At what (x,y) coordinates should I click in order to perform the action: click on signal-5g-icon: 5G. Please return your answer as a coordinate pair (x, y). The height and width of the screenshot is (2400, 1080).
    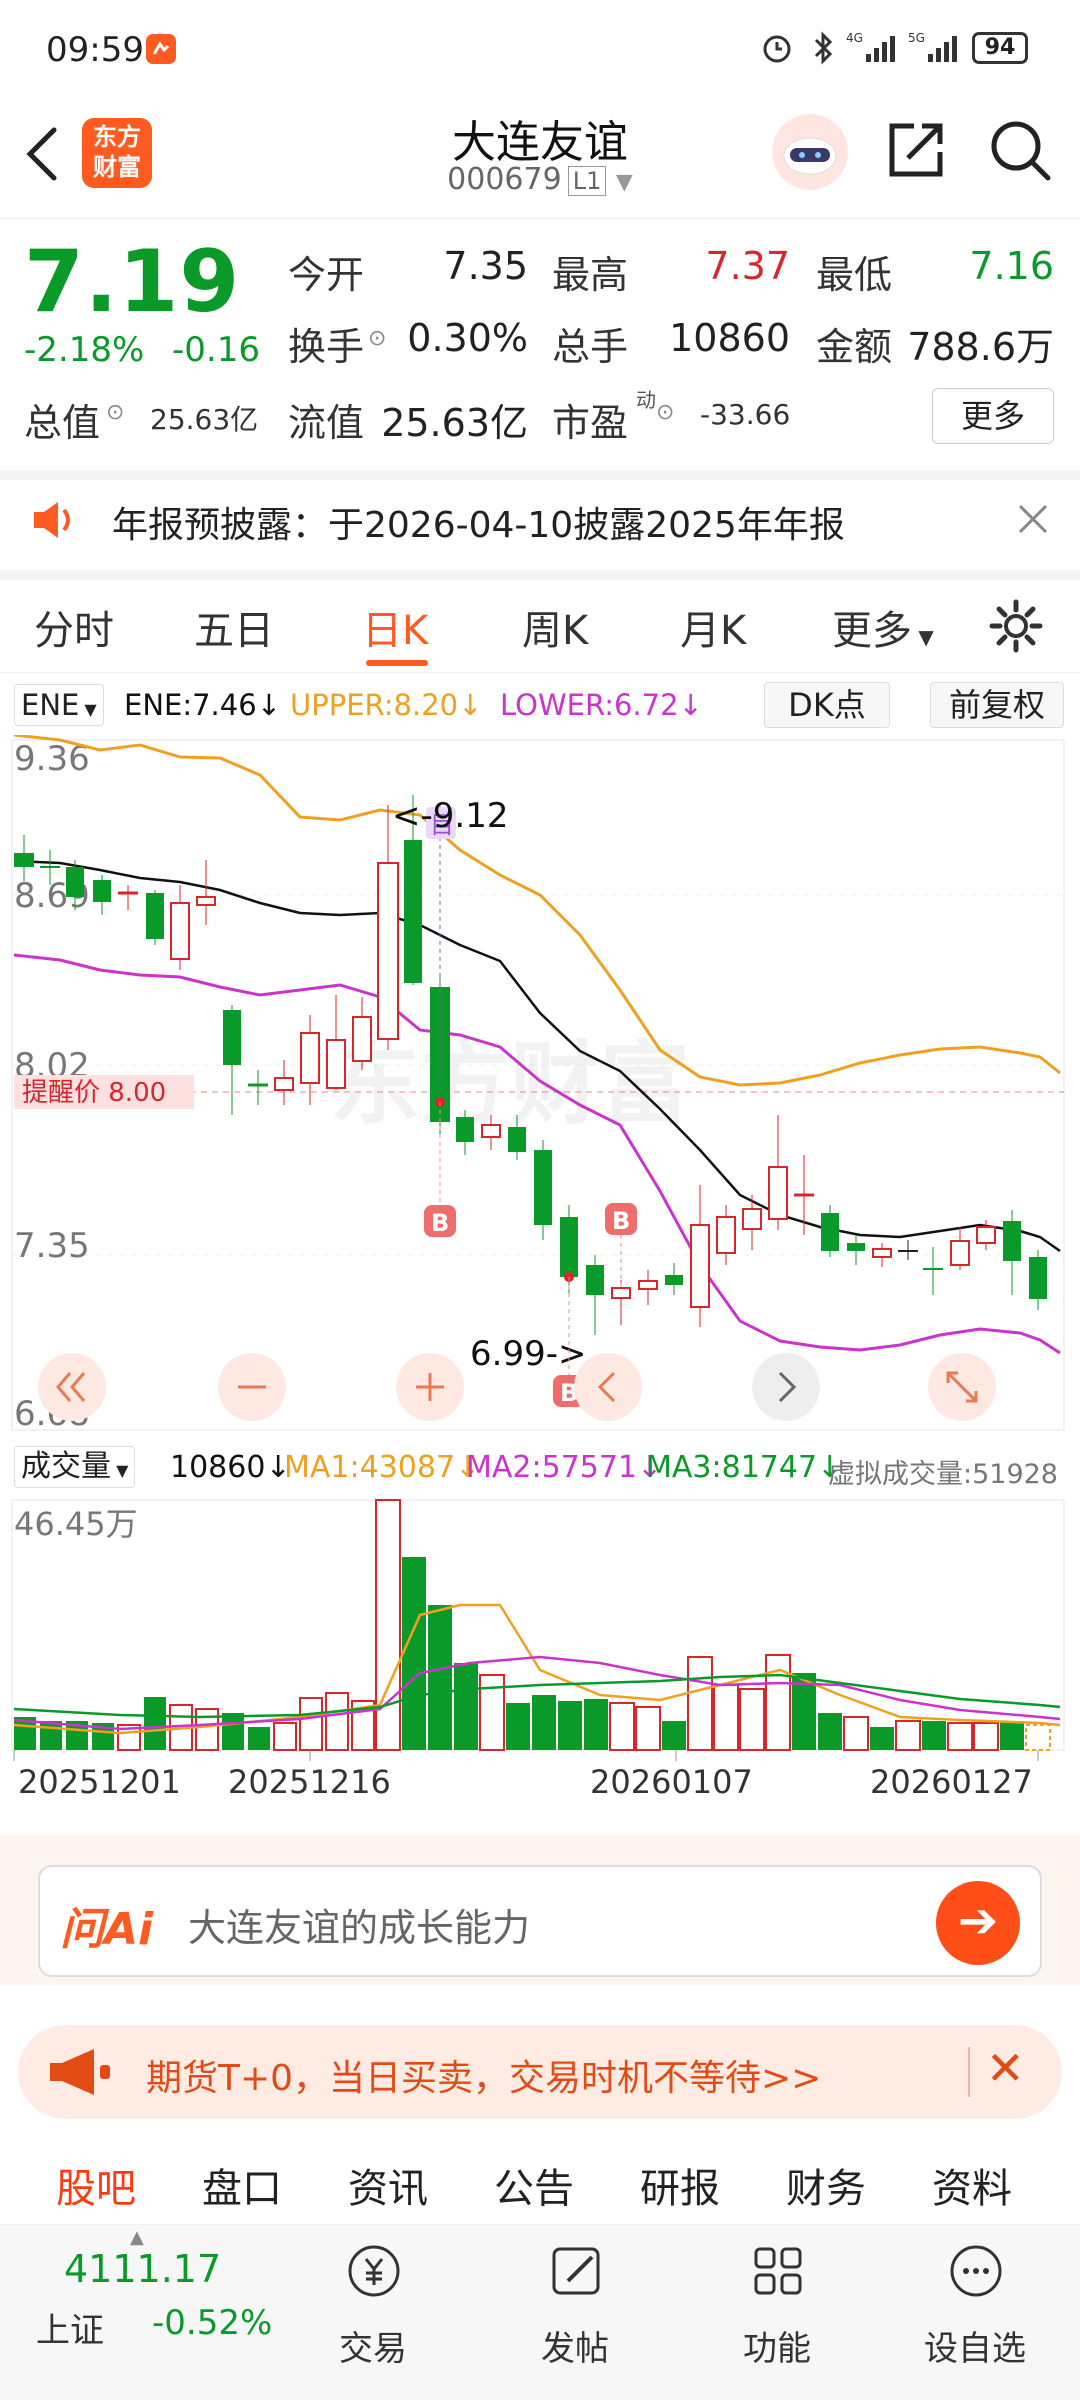
    Looking at the image, I should click on (932, 46).